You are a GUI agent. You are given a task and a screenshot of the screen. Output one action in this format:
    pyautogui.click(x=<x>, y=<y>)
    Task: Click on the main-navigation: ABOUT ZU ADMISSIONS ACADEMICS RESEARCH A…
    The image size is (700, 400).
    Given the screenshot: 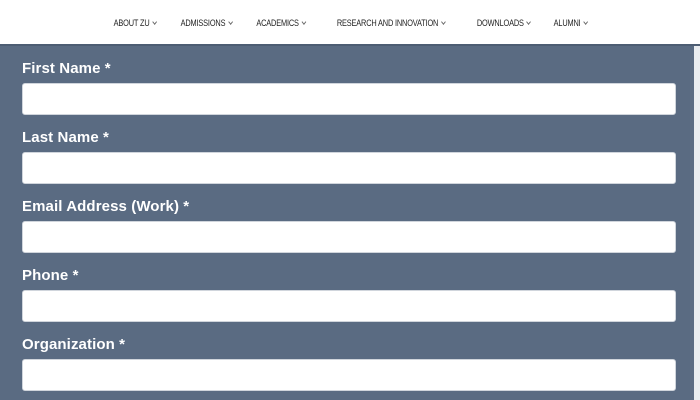 What is the action you would take?
    pyautogui.click(x=350, y=22)
    